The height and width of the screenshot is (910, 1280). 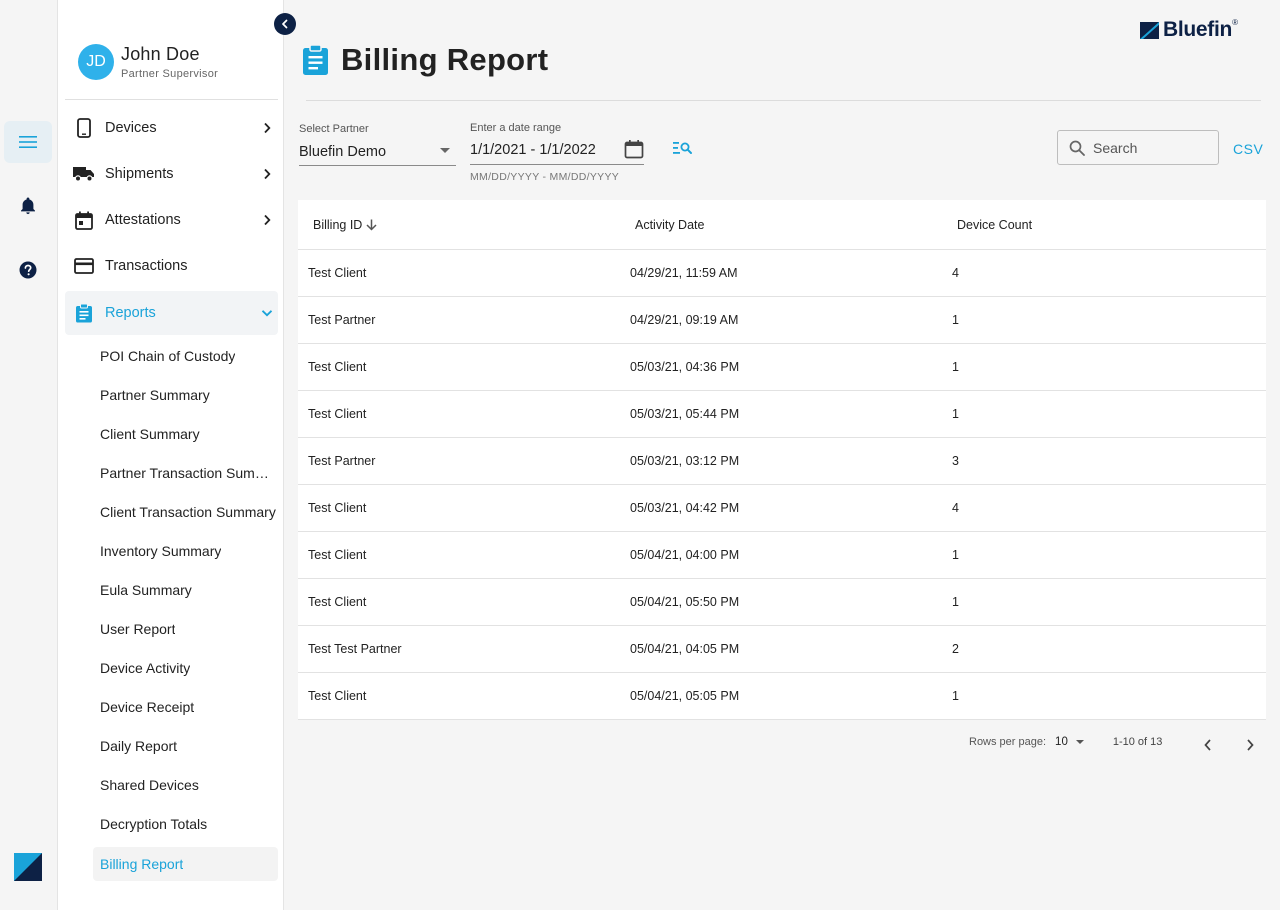 What do you see at coordinates (684, 273) in the screenshot?
I see `cell-activity-date: 04/29/21, 11:59 AM` at bounding box center [684, 273].